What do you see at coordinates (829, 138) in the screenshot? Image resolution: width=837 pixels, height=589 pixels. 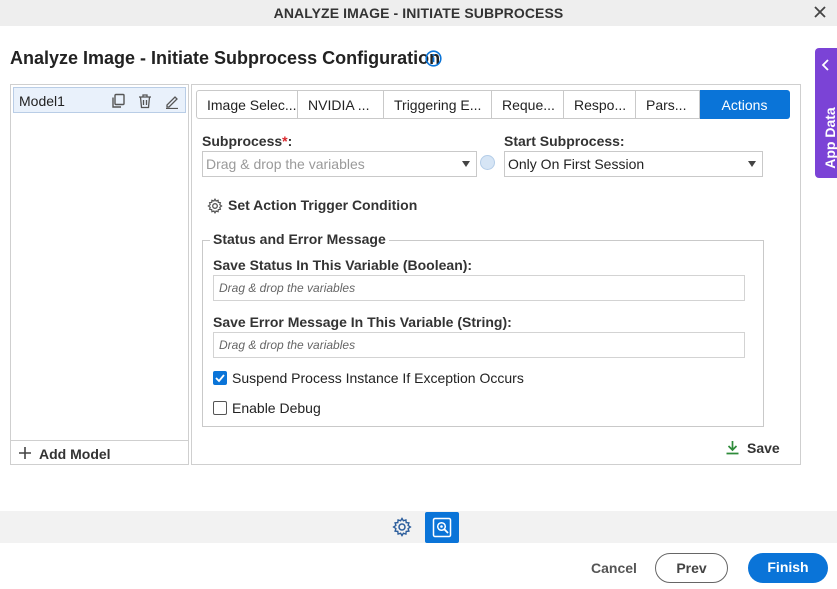 I see `app-data-label: App Data` at bounding box center [829, 138].